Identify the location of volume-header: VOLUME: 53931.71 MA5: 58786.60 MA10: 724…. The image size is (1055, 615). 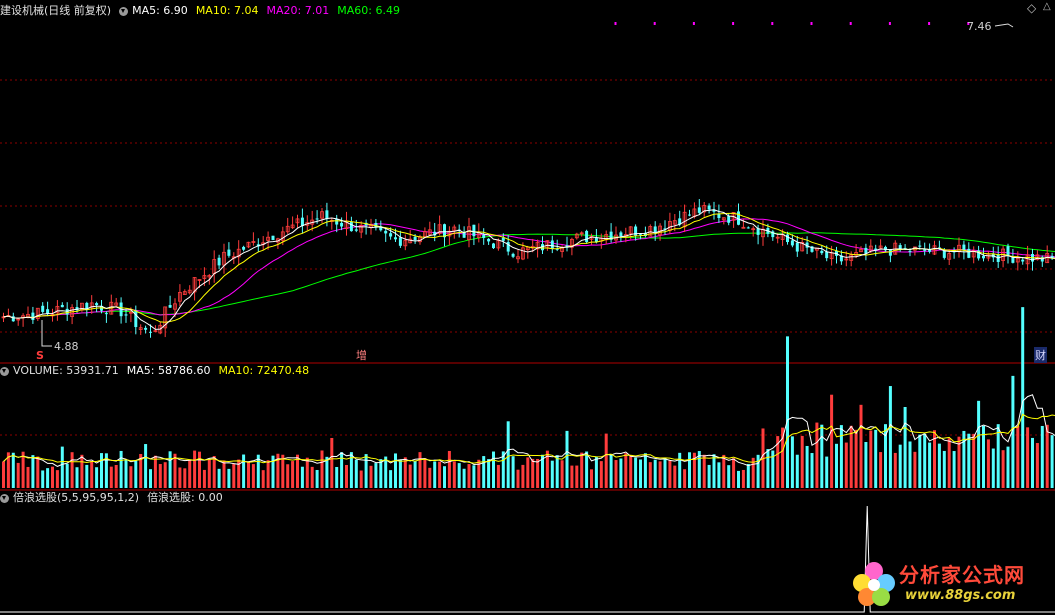
(154, 371).